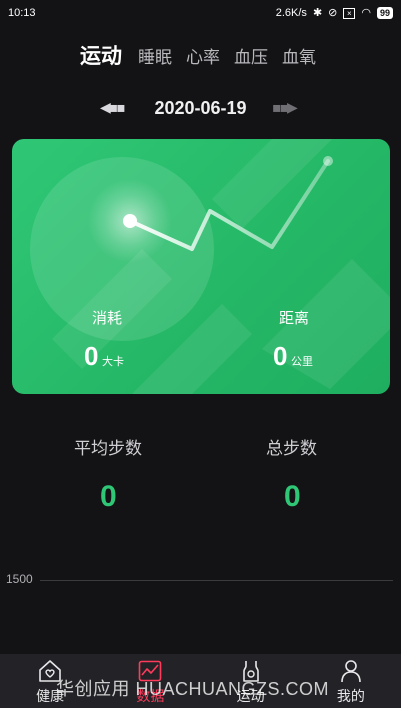  What do you see at coordinates (91, 356) in the screenshot?
I see `consume-value: 0` at bounding box center [91, 356].